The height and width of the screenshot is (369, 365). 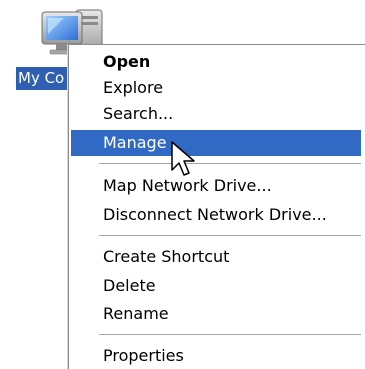 What do you see at coordinates (216, 143) in the screenshot?
I see `menu-item-manage: Manage` at bounding box center [216, 143].